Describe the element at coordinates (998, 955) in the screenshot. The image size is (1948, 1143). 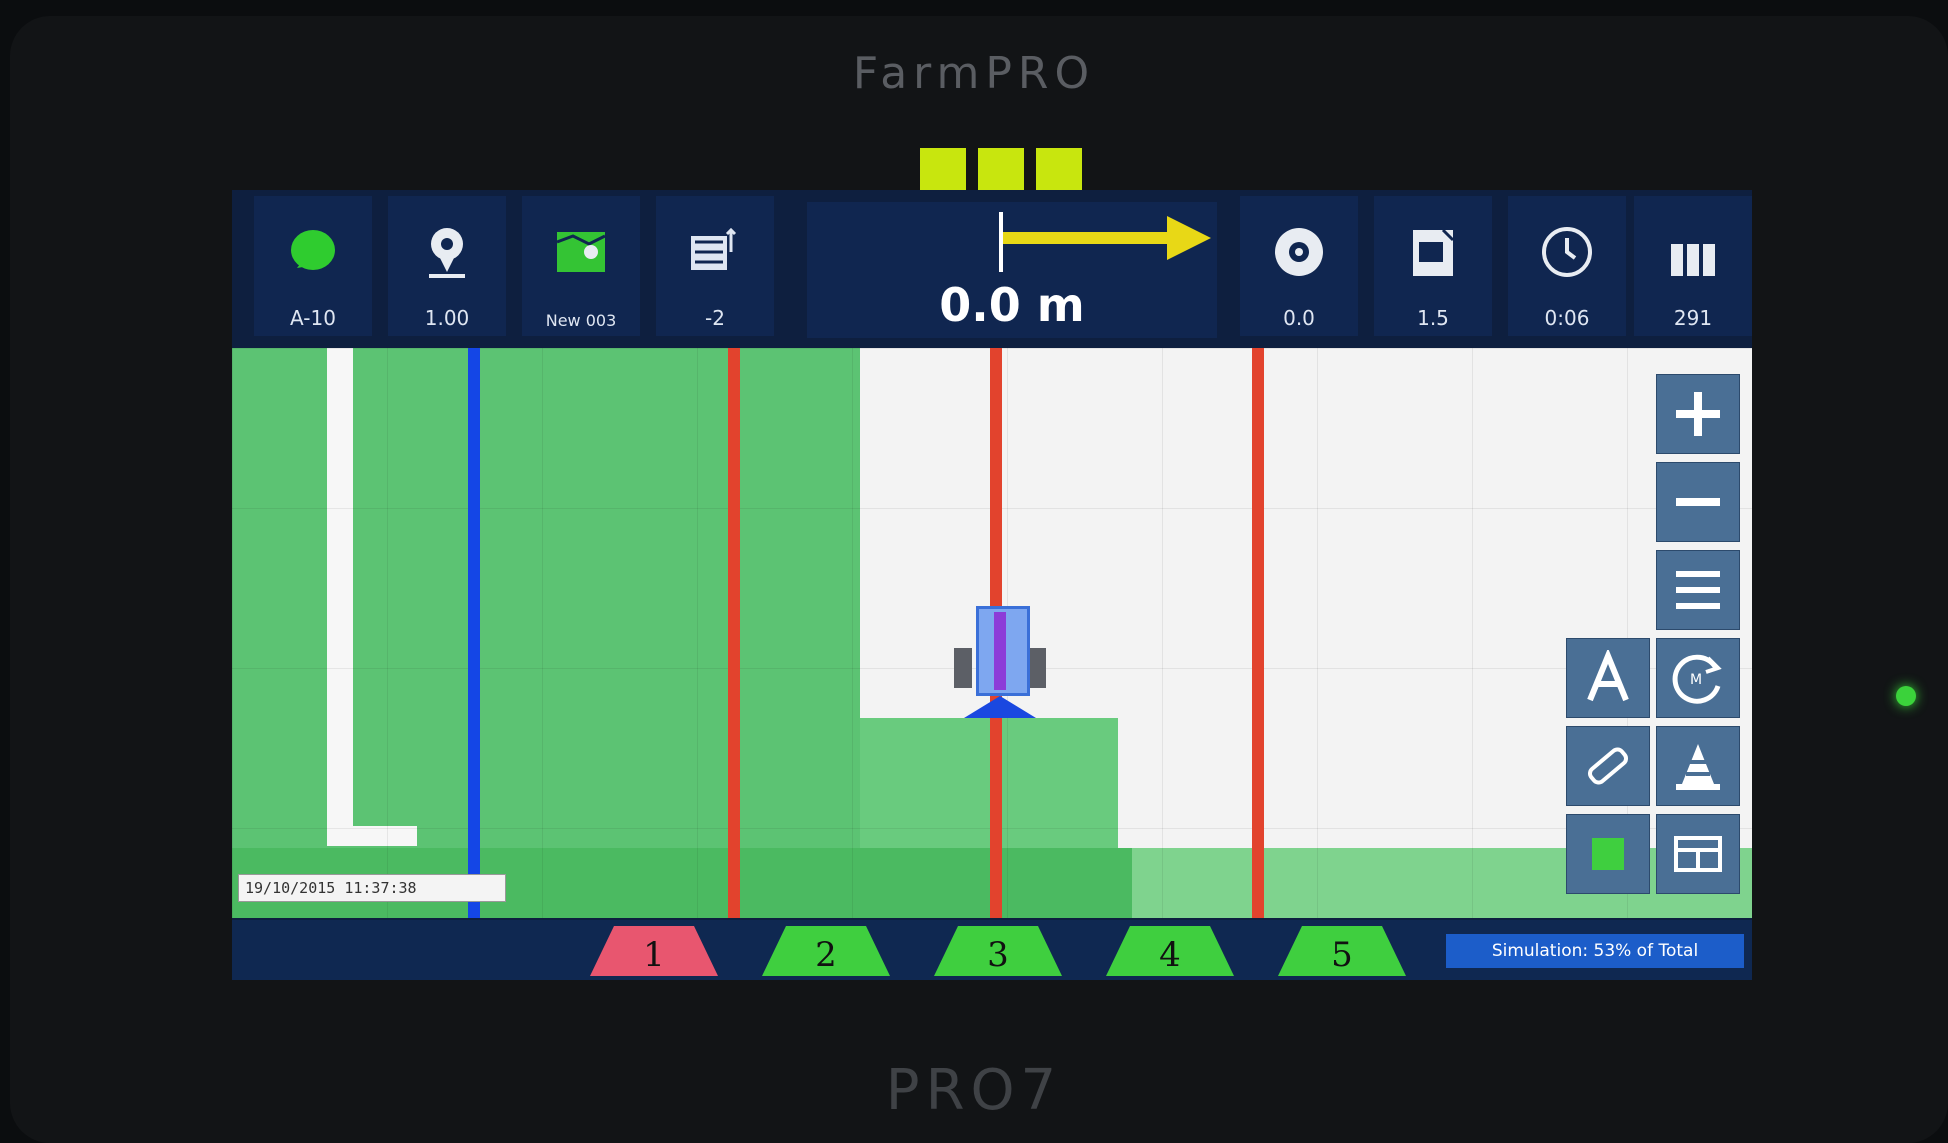
I see `section-3-label: 3` at that location.